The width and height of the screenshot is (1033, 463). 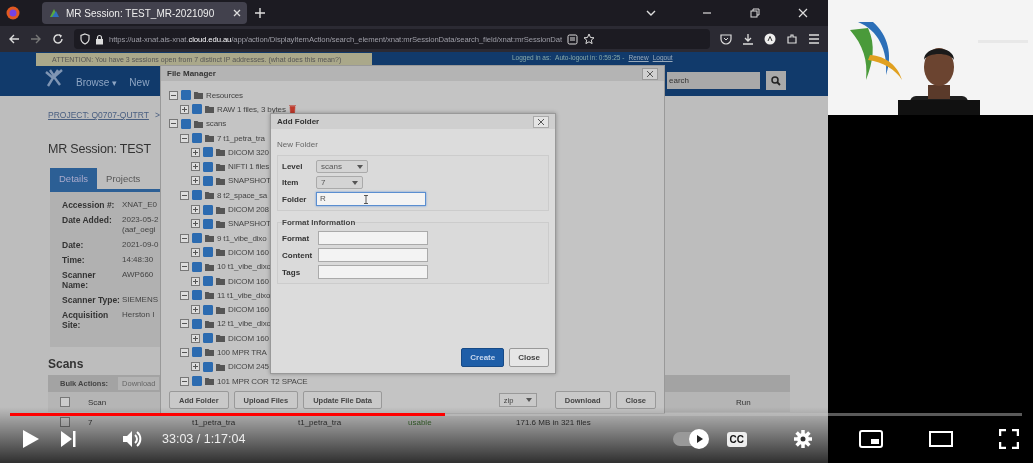 I want to click on tree-item-label: 9 t1_vibe_dixo, so click(x=242, y=238).